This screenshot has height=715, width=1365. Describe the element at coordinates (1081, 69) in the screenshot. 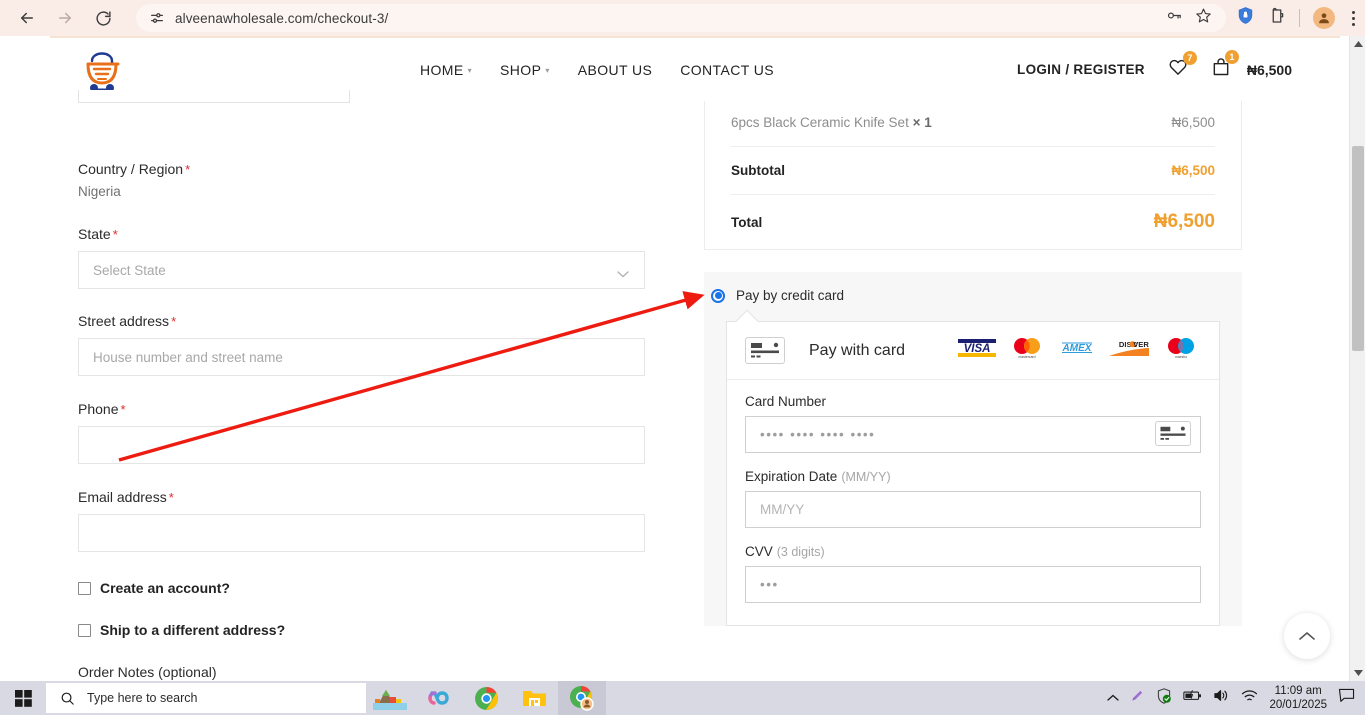

I see `login-register-link: LOGIN / REGISTER` at that location.